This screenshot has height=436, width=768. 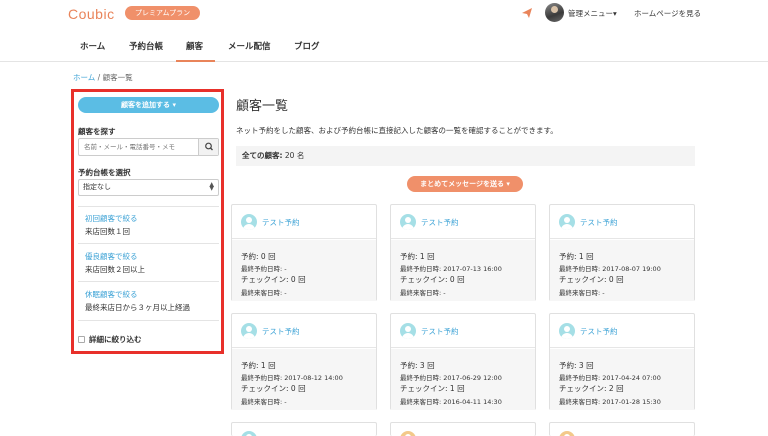 I want to click on bulk-message-button: まとめてメッセージを送る ▾, so click(x=465, y=184).